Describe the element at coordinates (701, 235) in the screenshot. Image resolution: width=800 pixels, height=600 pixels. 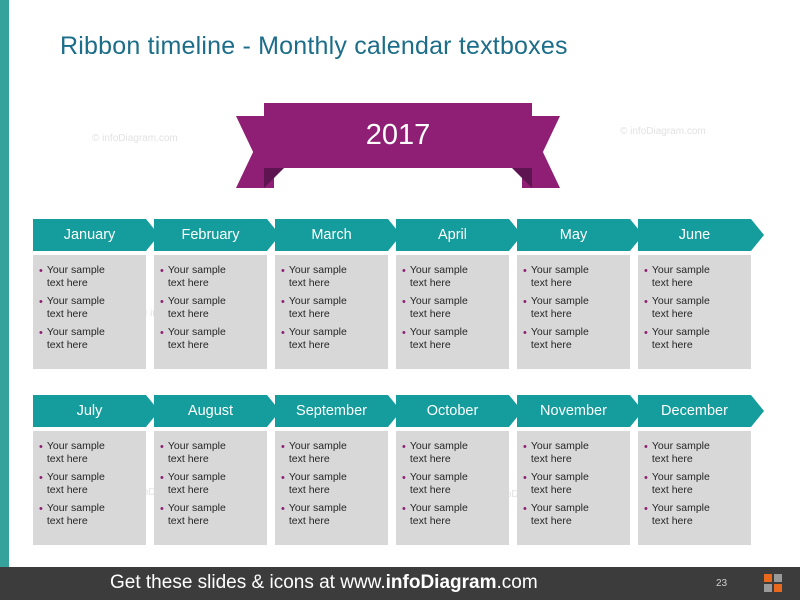
I see `month-header-june: June` at that location.